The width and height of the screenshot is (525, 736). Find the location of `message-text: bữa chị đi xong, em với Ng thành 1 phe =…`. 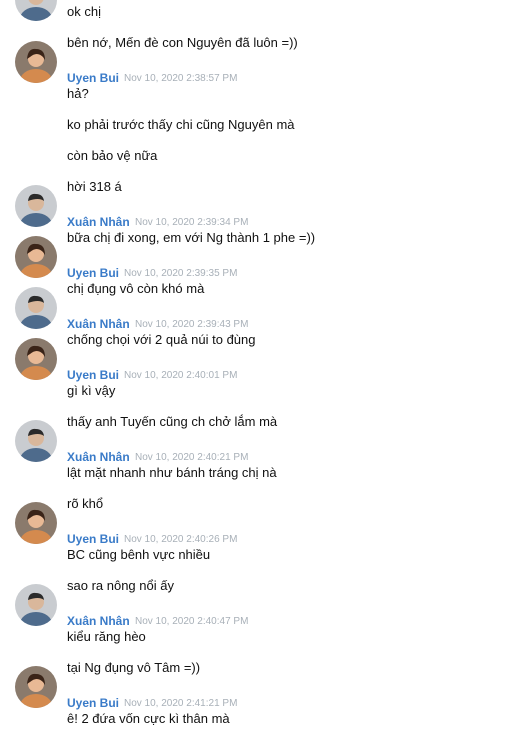

message-text: bữa chị đi xong, em với Ng thành 1 phe =… is located at coordinates (191, 237).